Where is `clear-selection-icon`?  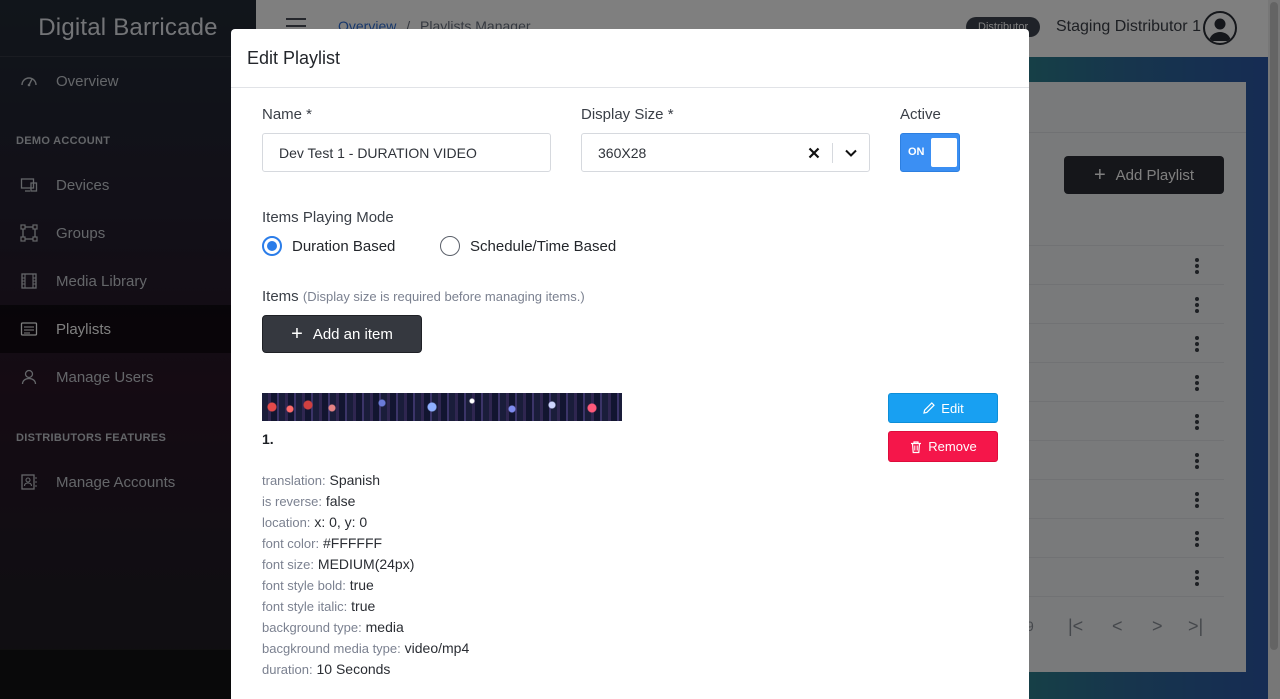 clear-selection-icon is located at coordinates (814, 153).